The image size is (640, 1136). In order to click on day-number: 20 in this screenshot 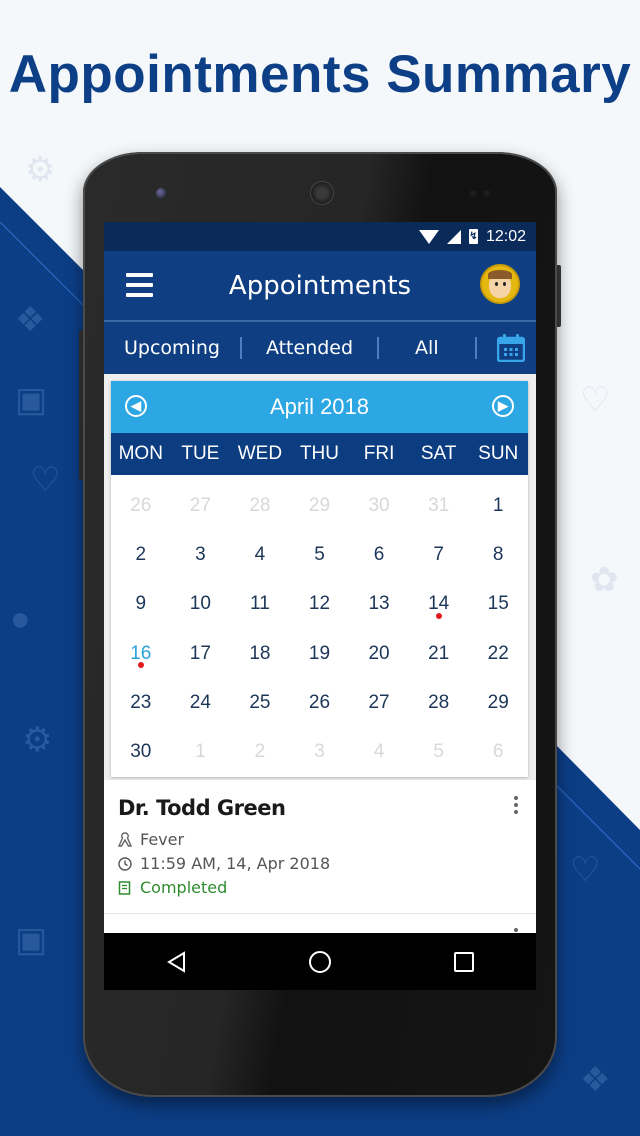, I will do `click(379, 653)`.